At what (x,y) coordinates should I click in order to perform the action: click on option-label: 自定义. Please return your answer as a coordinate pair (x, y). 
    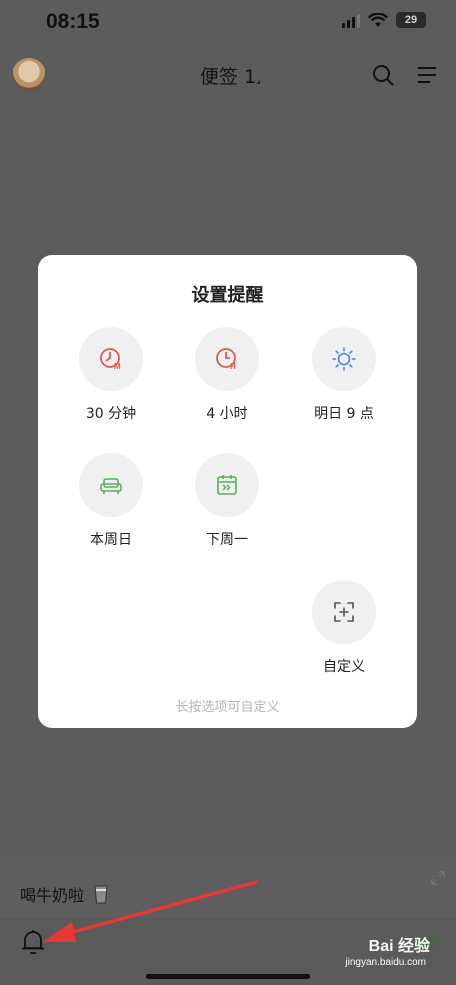
    Looking at the image, I should click on (344, 667).